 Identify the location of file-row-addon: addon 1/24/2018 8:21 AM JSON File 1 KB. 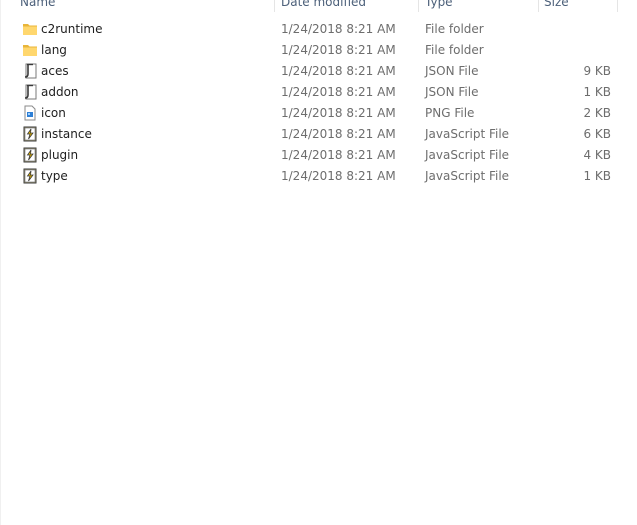
(316, 92).